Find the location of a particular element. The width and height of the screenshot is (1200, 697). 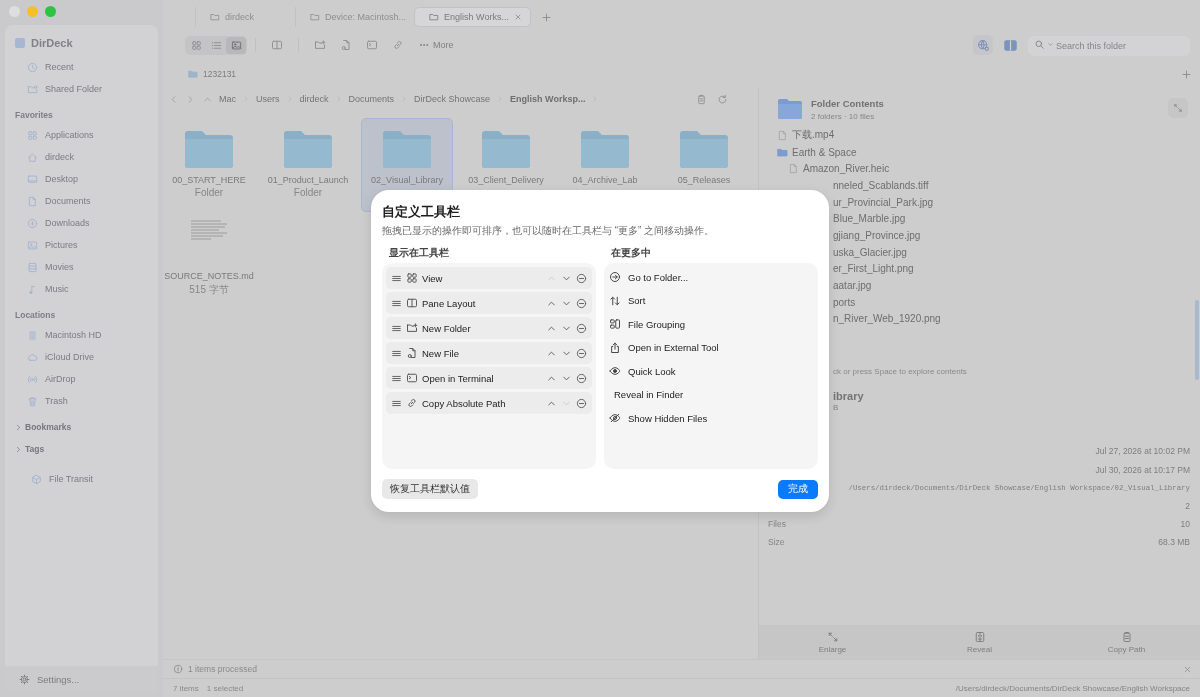

sidebar-item: AirDrop is located at coordinates (81, 379).